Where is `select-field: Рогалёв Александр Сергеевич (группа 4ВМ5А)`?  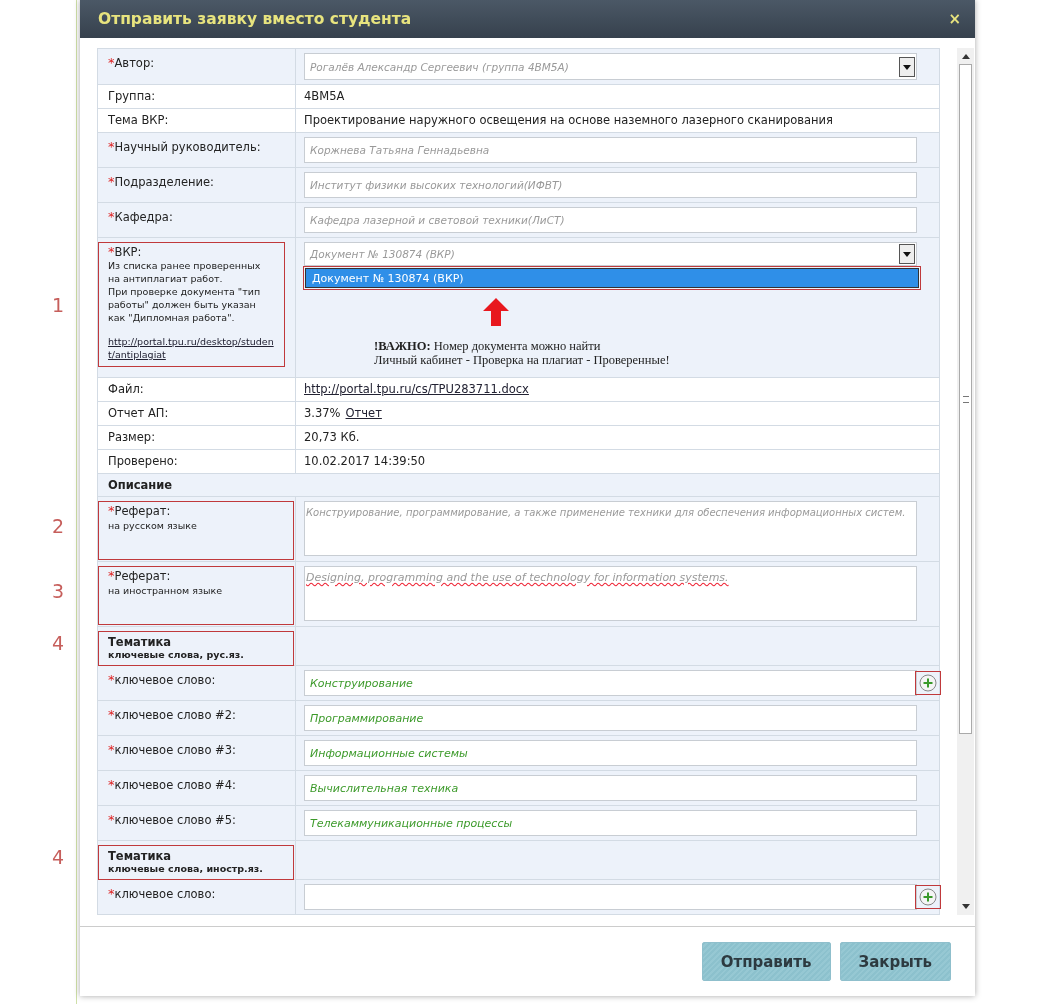 select-field: Рогалёв Александр Сергеевич (группа 4ВМ5А) is located at coordinates (610, 66).